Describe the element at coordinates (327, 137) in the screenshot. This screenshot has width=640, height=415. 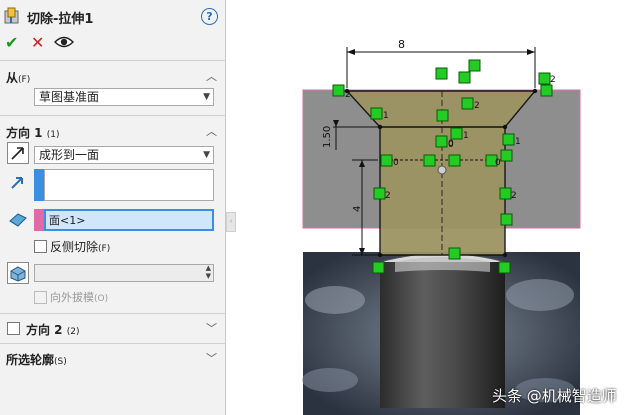
I see `dimension-chamfer-depth: 1.50` at that location.